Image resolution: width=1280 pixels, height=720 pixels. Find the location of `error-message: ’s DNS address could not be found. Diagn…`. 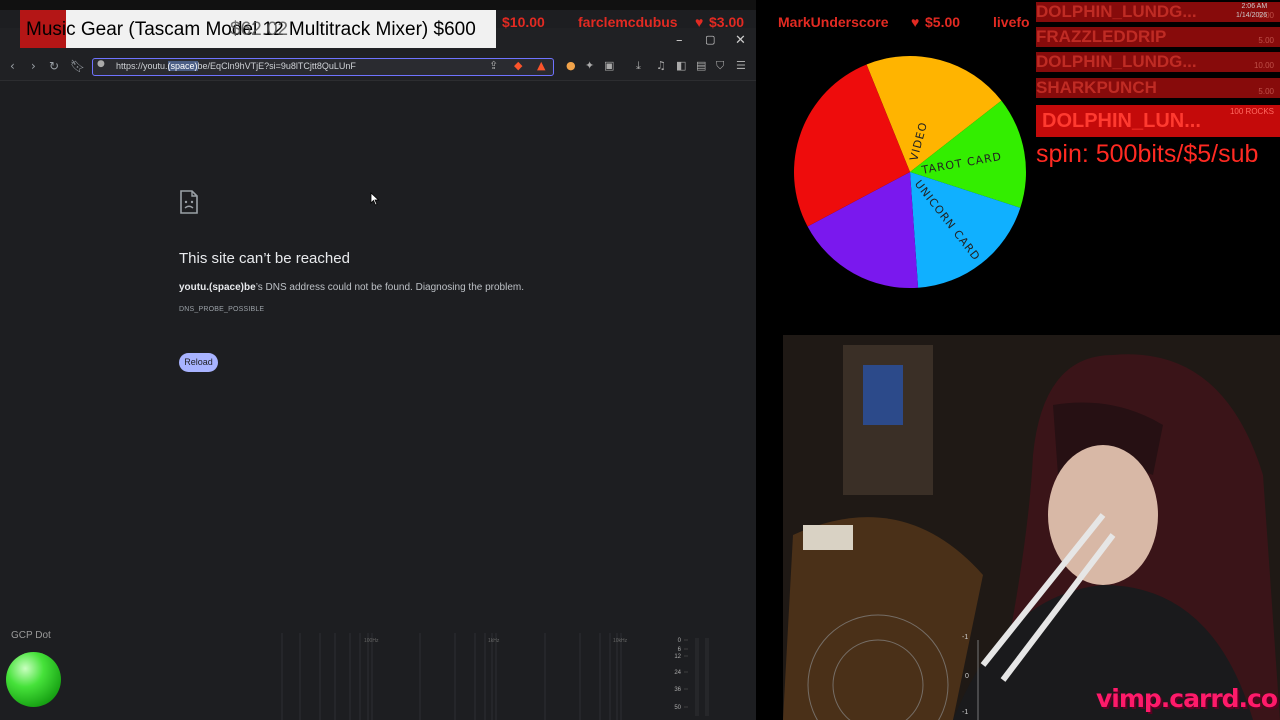

error-message: ’s DNS address could not be found. Diagn… is located at coordinates (389, 287).